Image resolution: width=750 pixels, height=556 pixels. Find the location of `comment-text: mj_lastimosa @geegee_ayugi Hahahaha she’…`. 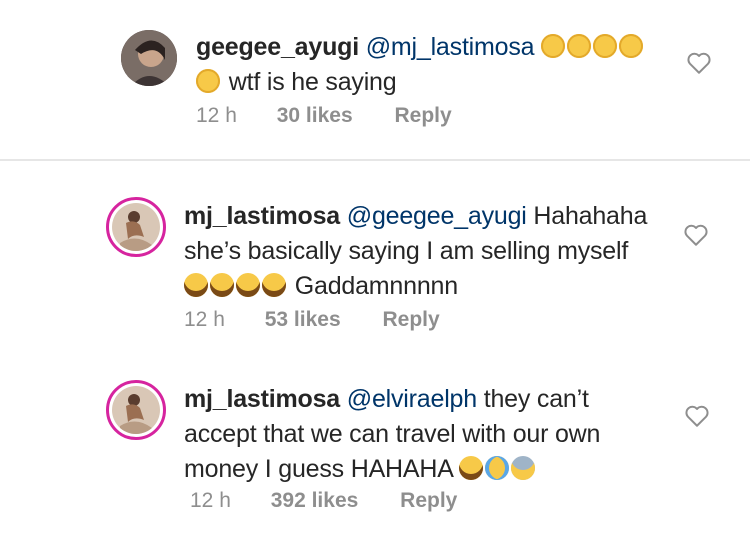

comment-text: mj_lastimosa @geegee_ayugi Hahahaha she’… is located at coordinates (415, 251).